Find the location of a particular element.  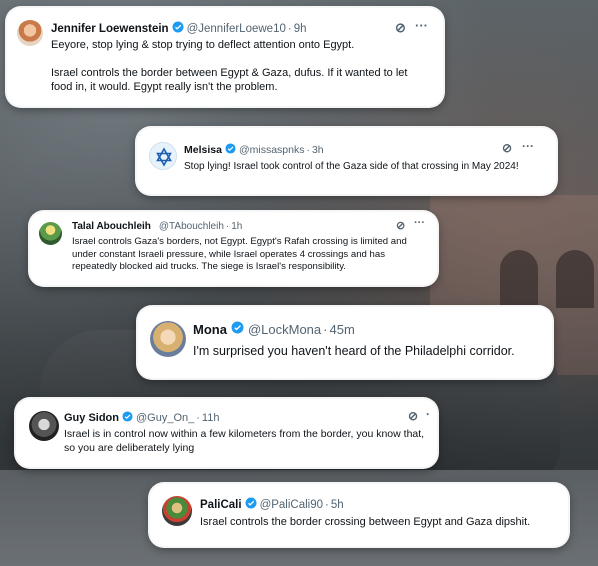

author-name: Guy Sidon is located at coordinates (91, 418).